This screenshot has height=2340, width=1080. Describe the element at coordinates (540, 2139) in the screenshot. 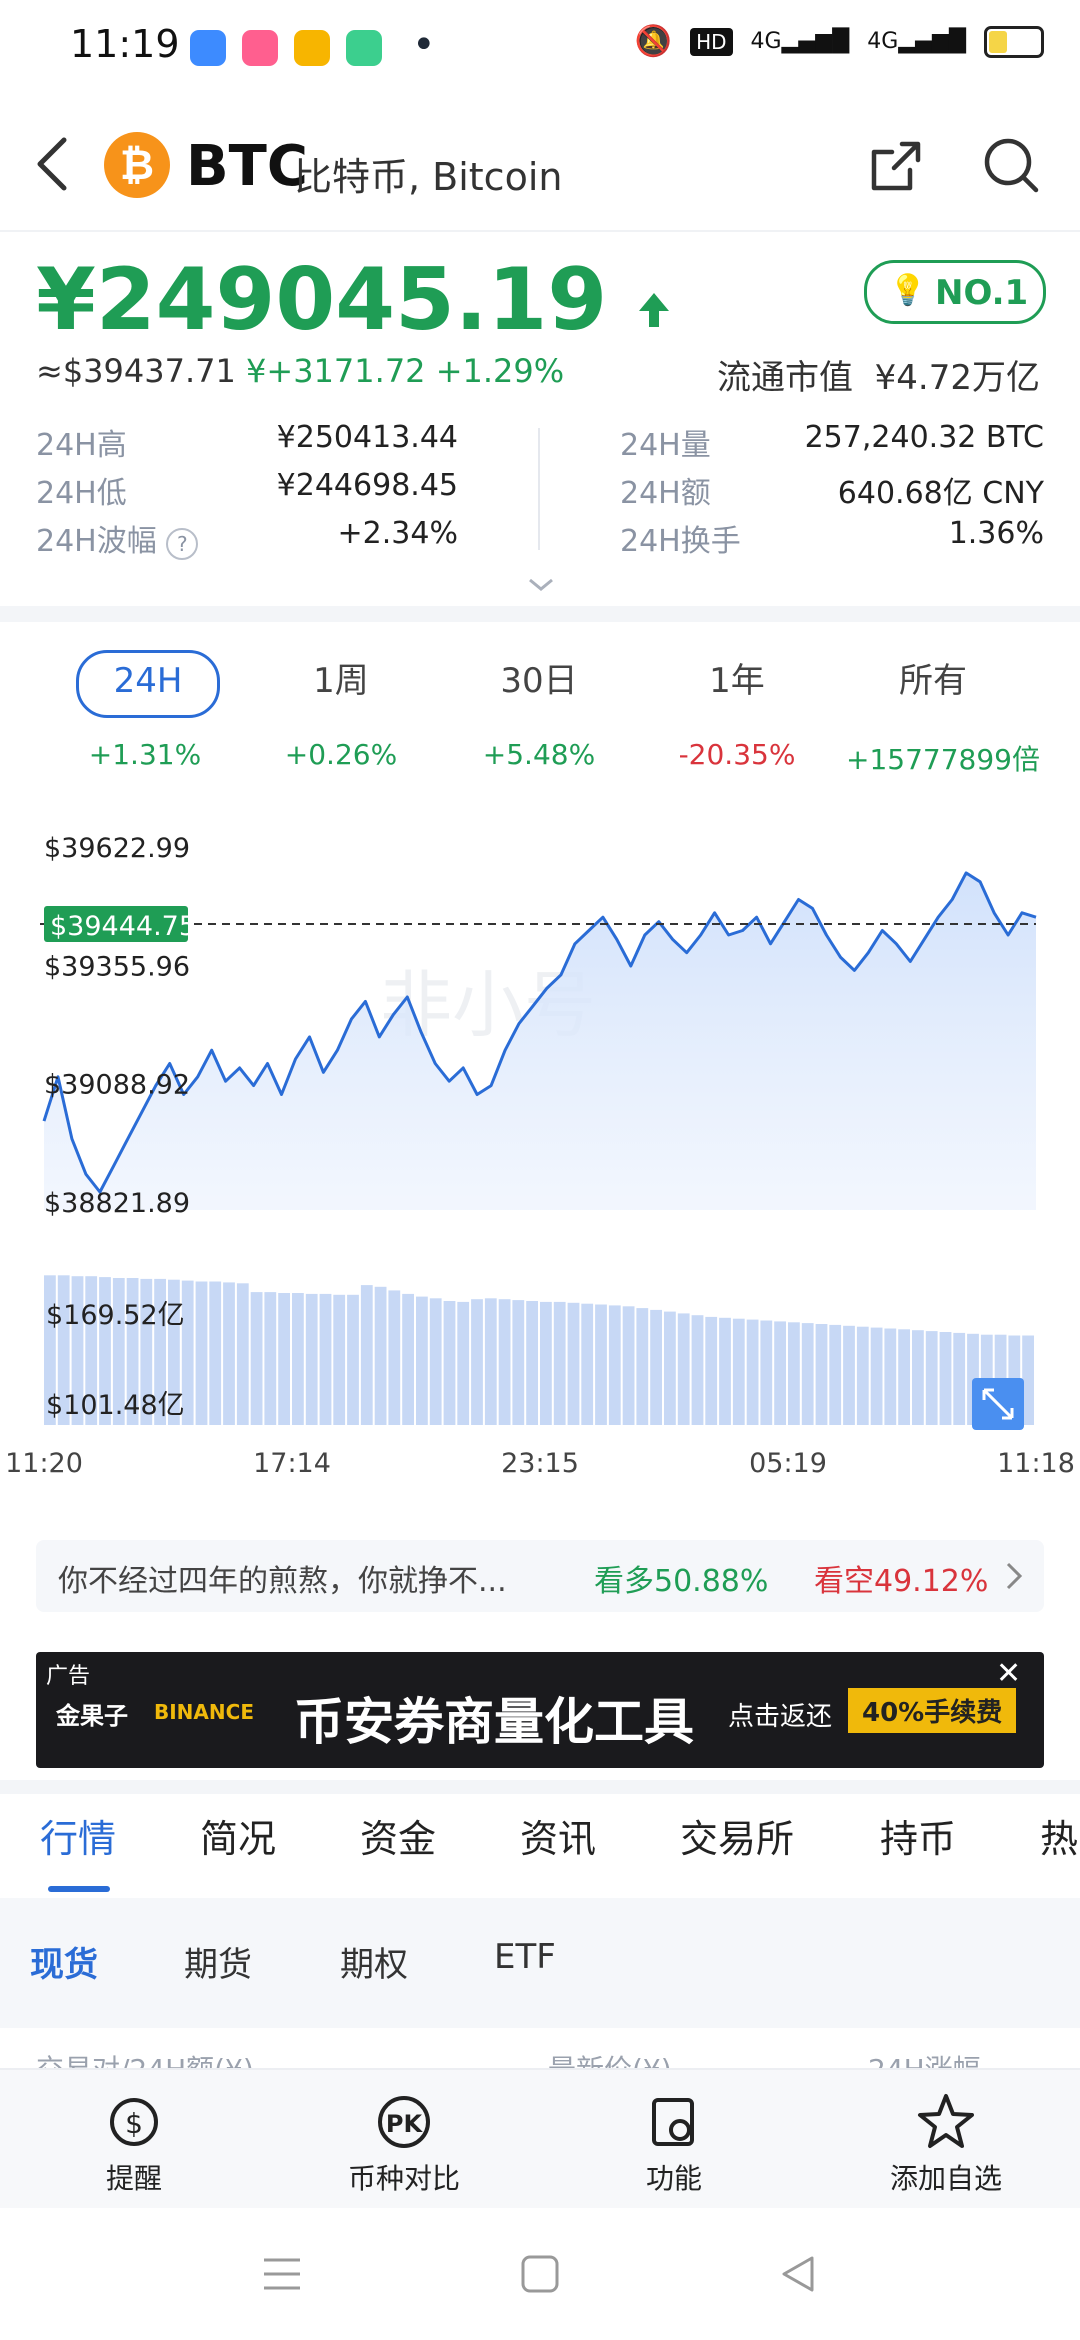

I see `bottom-action-bar: $ 提醒 PK 币种对比 功能 添加自选` at that location.